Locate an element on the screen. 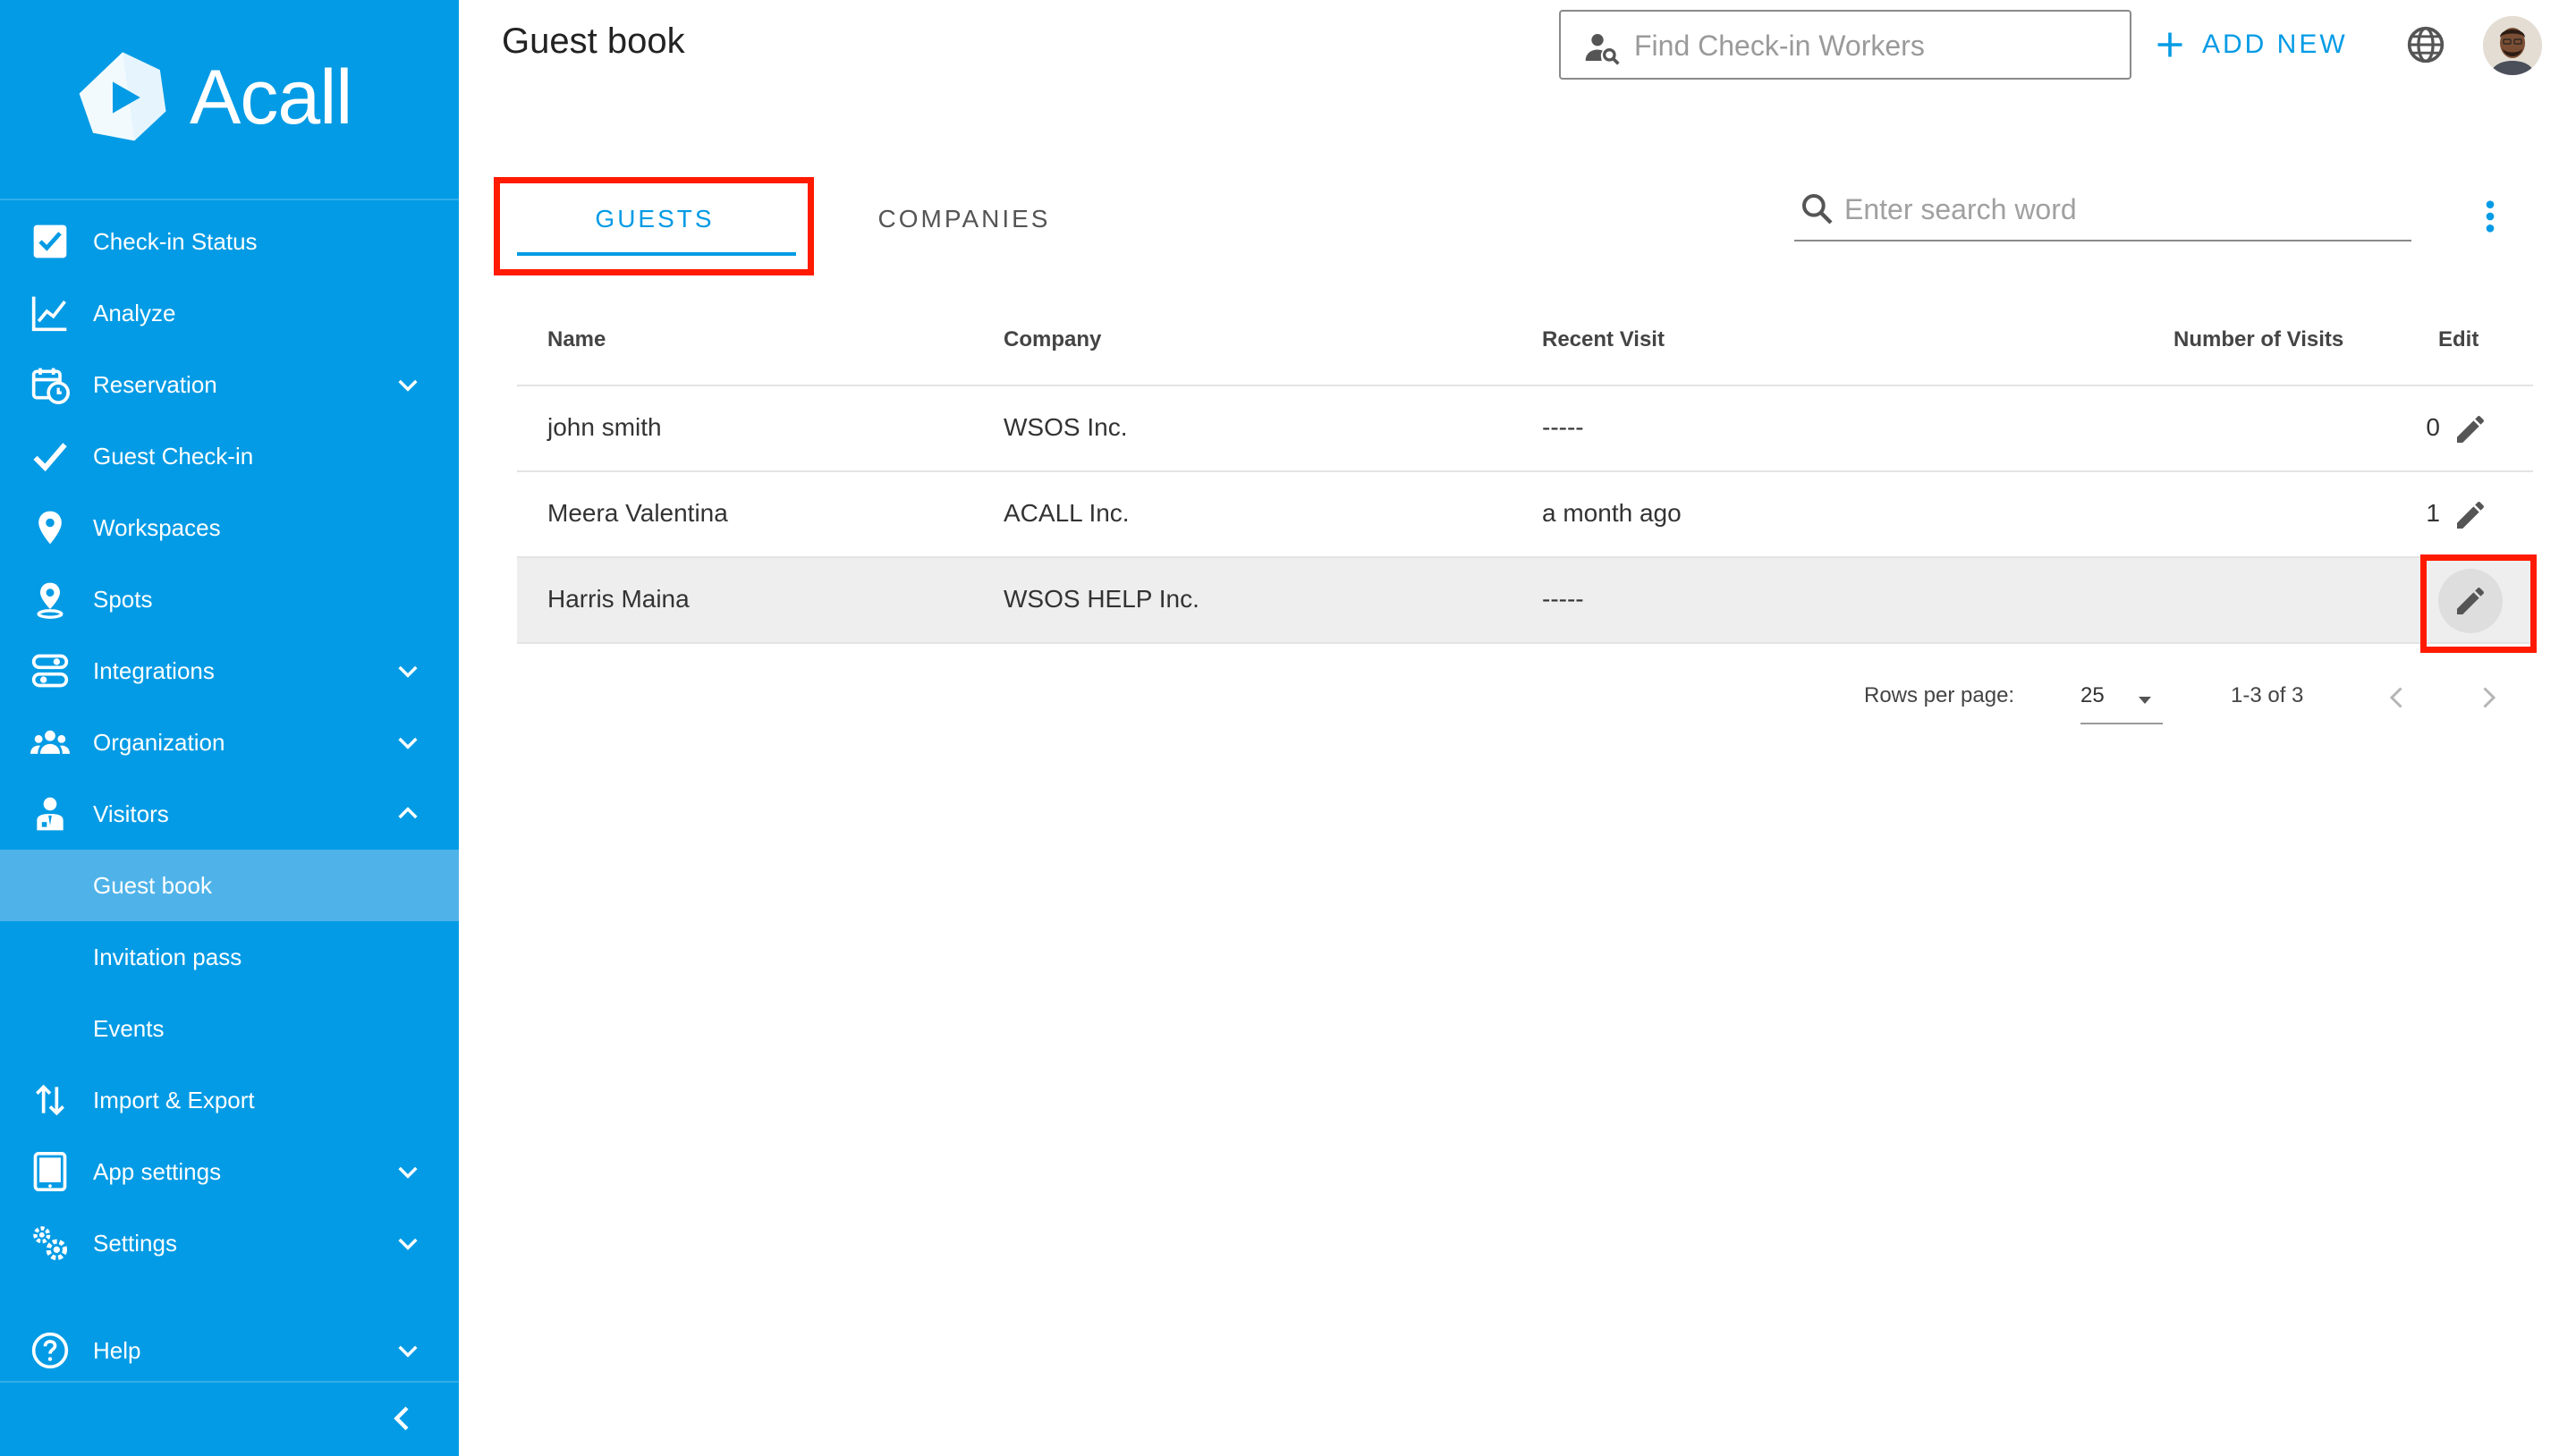 The height and width of the screenshot is (1456, 2576). sidebar-divider is located at coordinates (229, 1382).